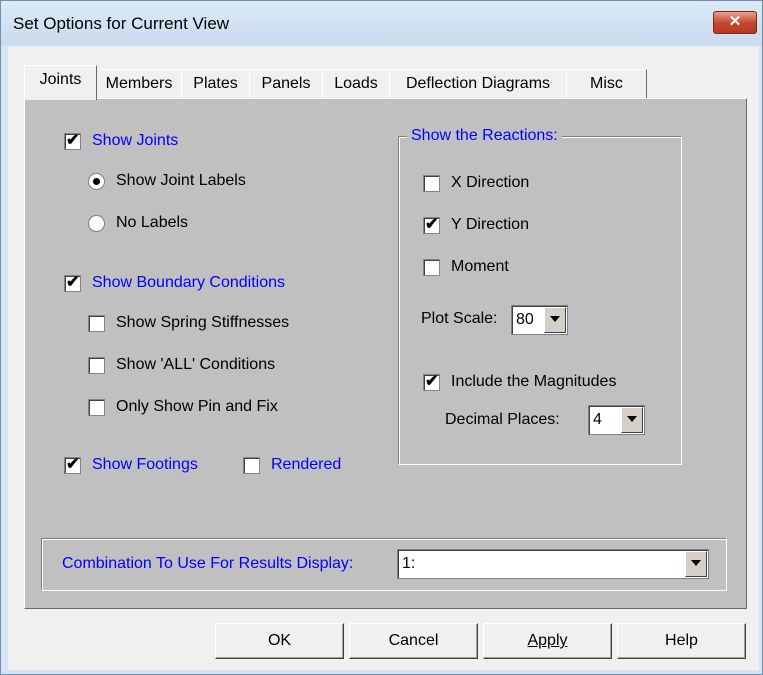 The image size is (763, 675). I want to click on combination-value: 1:, so click(409, 563).